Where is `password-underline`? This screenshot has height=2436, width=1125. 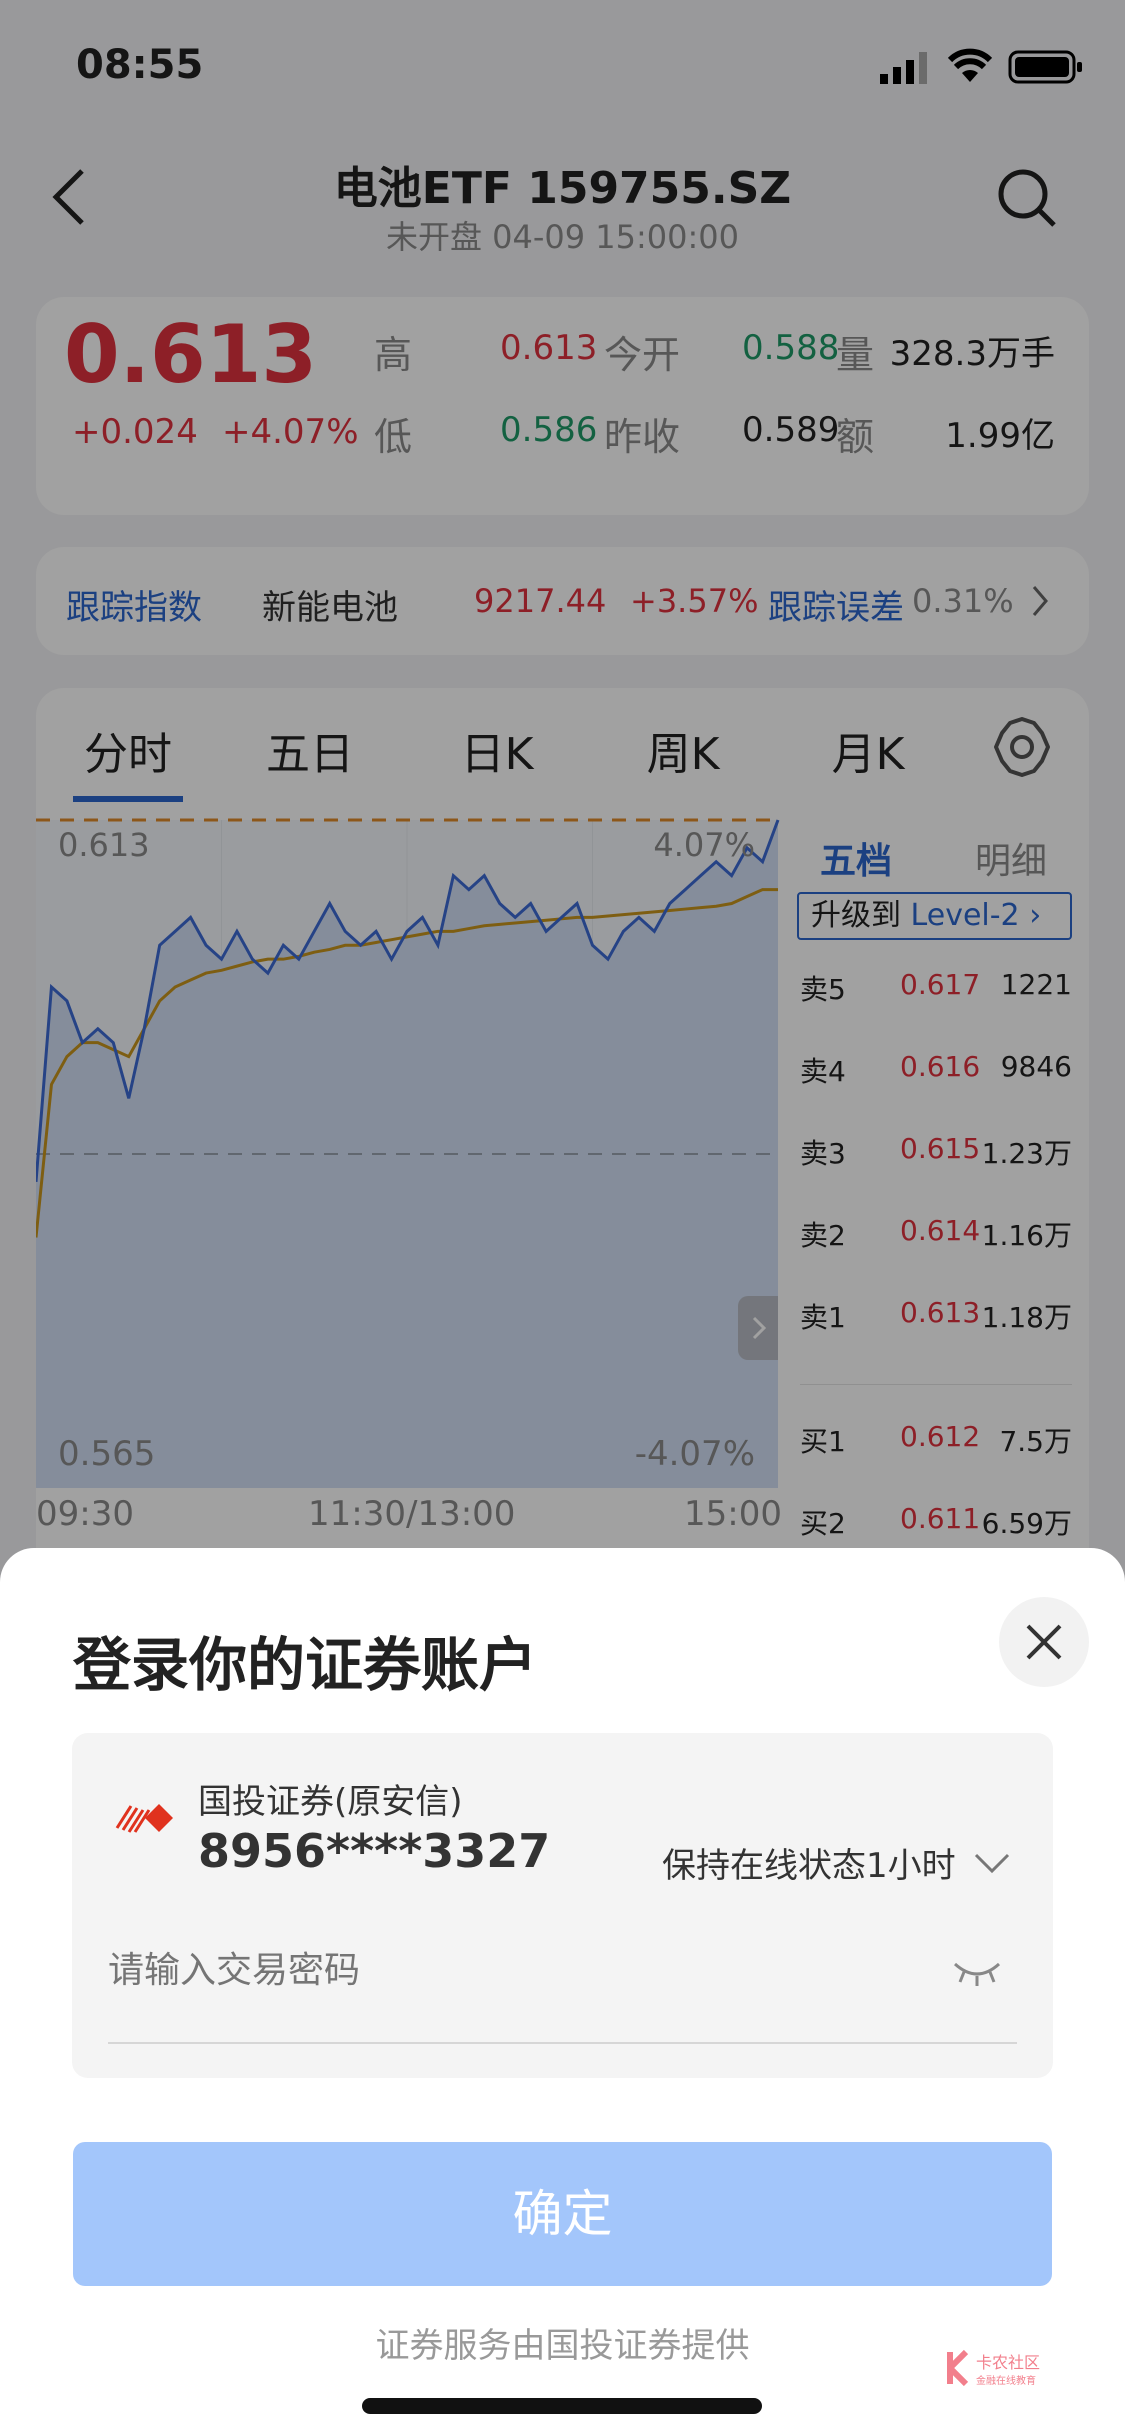
password-underline is located at coordinates (562, 2043).